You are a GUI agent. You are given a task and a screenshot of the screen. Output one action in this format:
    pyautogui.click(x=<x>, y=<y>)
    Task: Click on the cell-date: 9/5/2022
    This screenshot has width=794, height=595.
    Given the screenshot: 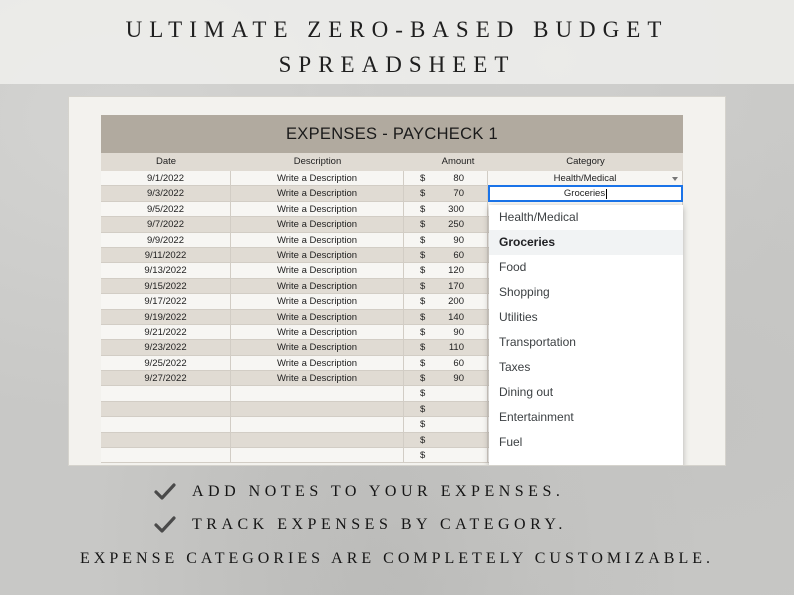 What is the action you would take?
    pyautogui.click(x=166, y=209)
    